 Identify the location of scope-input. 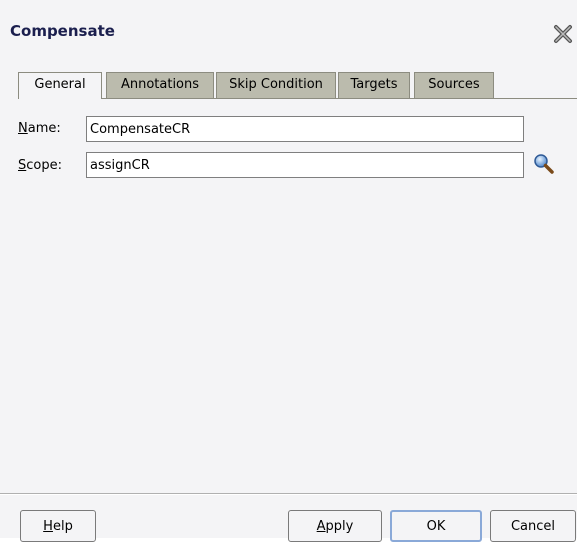
(305, 165).